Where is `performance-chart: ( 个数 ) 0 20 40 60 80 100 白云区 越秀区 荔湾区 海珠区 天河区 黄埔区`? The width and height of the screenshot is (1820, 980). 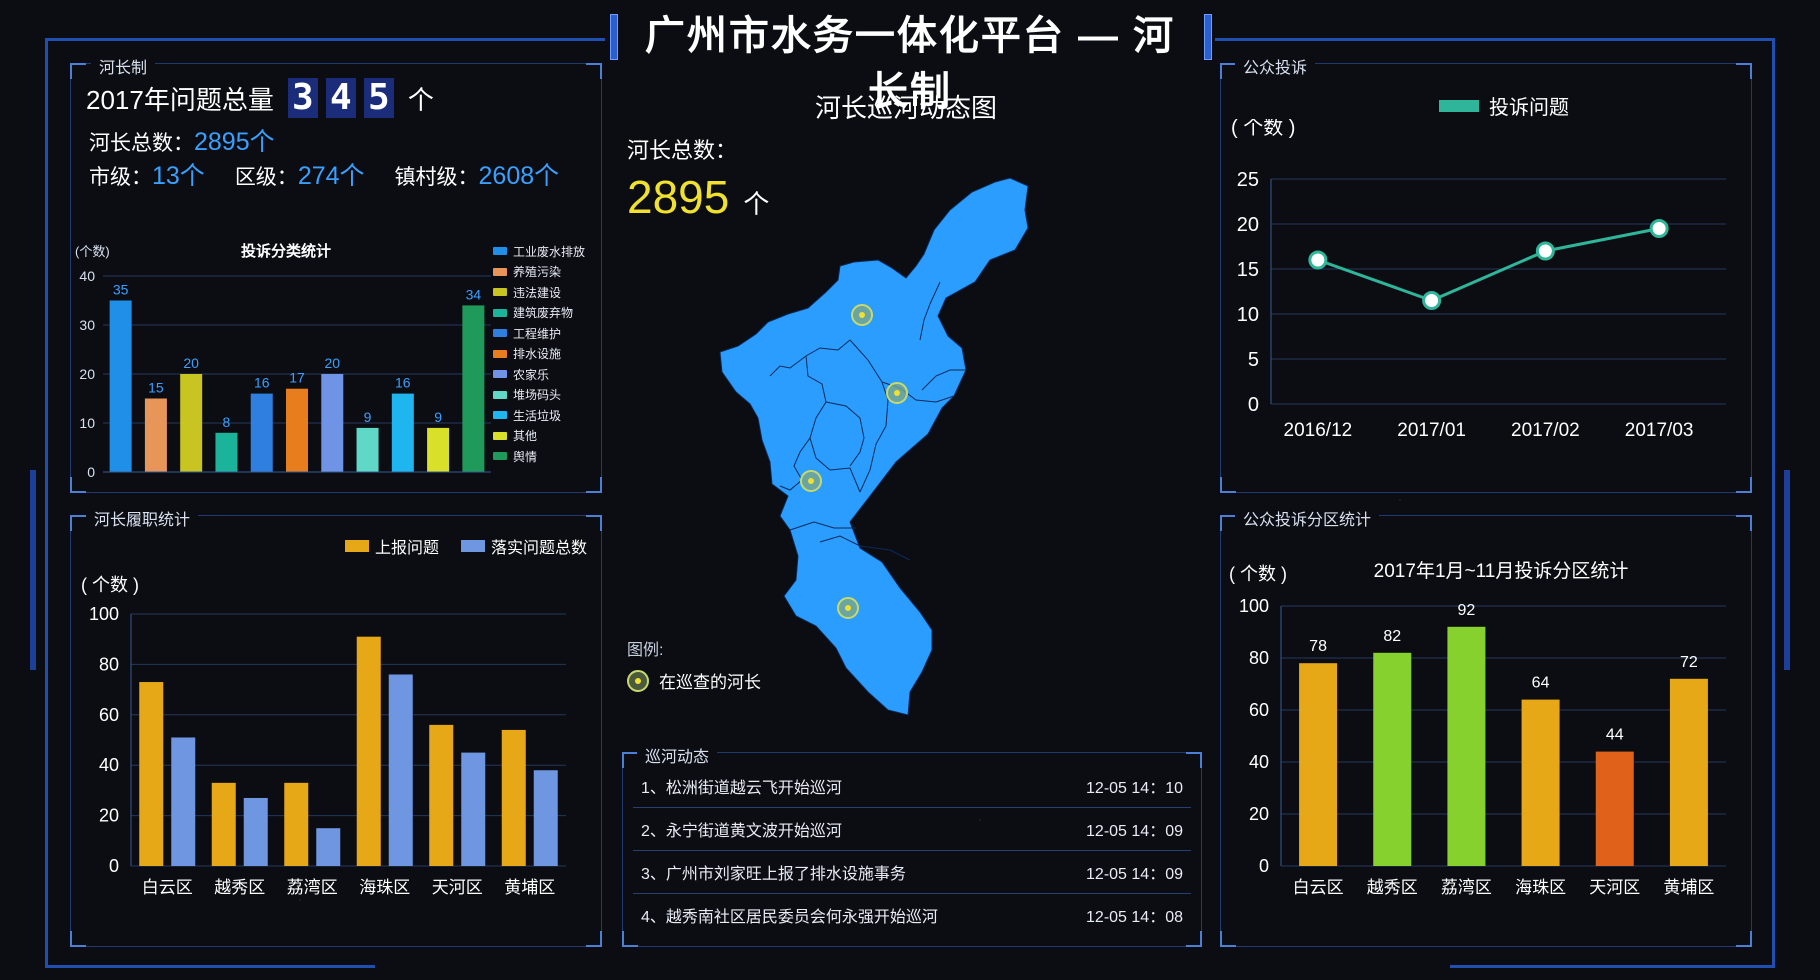 performance-chart: ( 个数 ) 0 20 40 60 80 100 白云区 越秀区 荔湾区 海珠区 天河区 黄埔区 is located at coordinates (323, 736).